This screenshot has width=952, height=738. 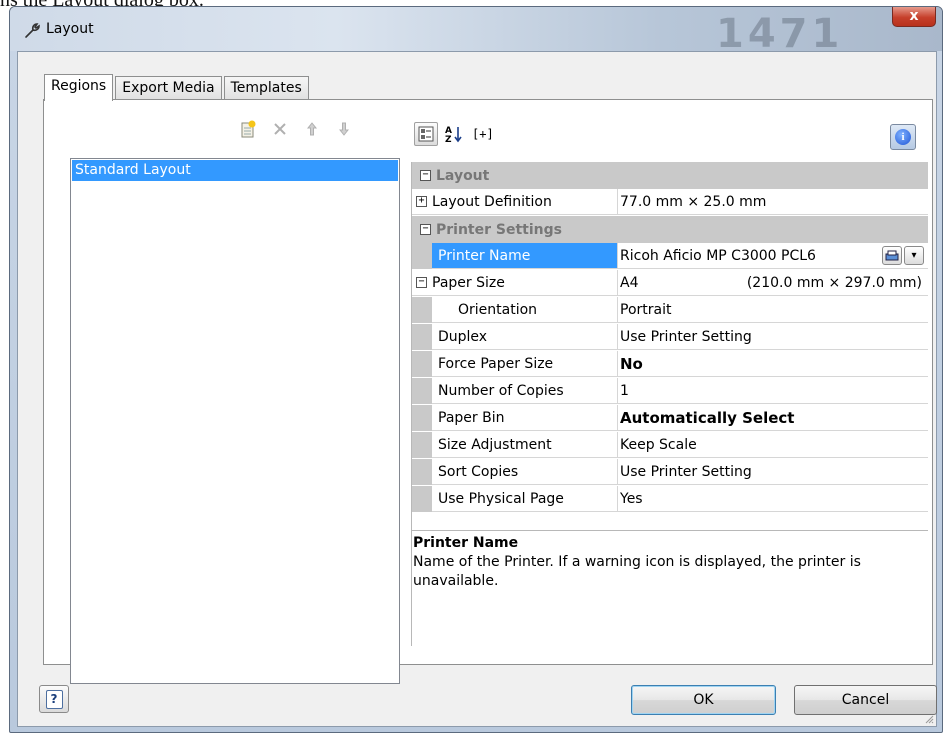 I want to click on tab-export-media: Export Media, so click(x=168, y=88).